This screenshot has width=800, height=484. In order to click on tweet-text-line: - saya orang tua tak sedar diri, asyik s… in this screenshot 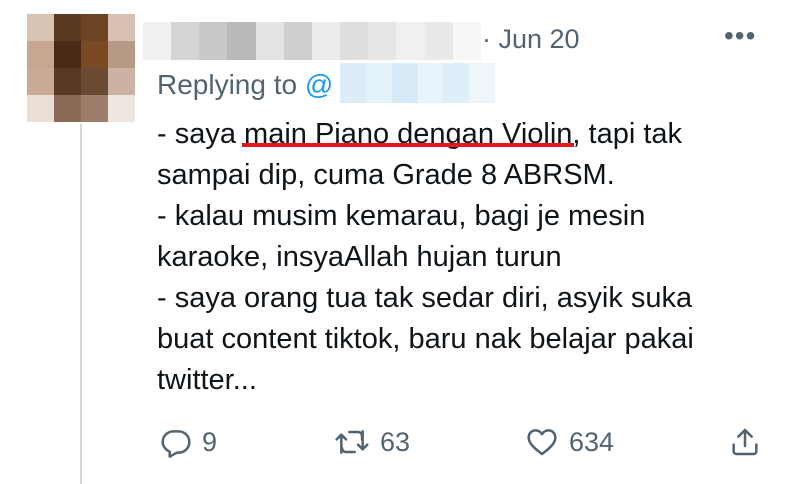, I will do `click(425, 298)`.